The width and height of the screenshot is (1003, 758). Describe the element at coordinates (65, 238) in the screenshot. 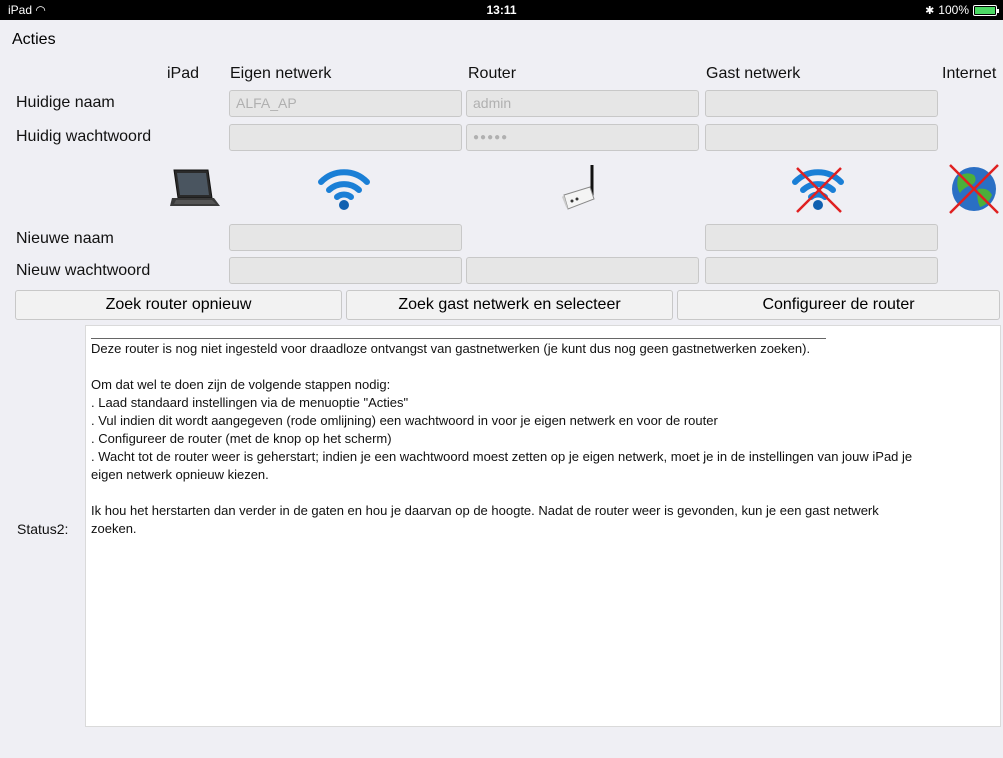

I see `label-nieuwe-naam: Nieuwe naam` at that location.